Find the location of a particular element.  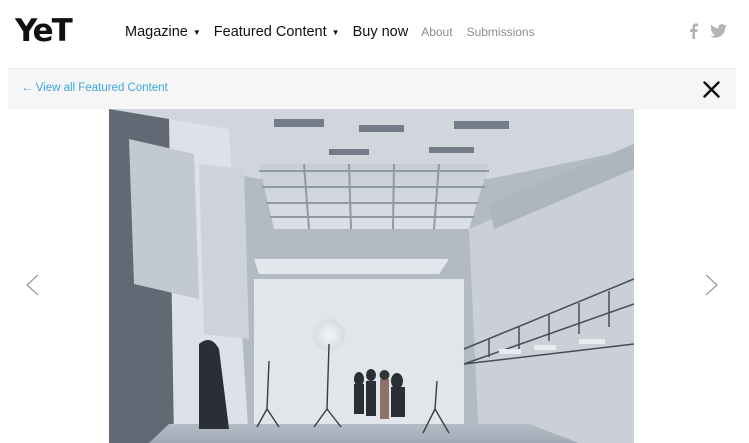

twitter-icon is located at coordinates (718, 31).